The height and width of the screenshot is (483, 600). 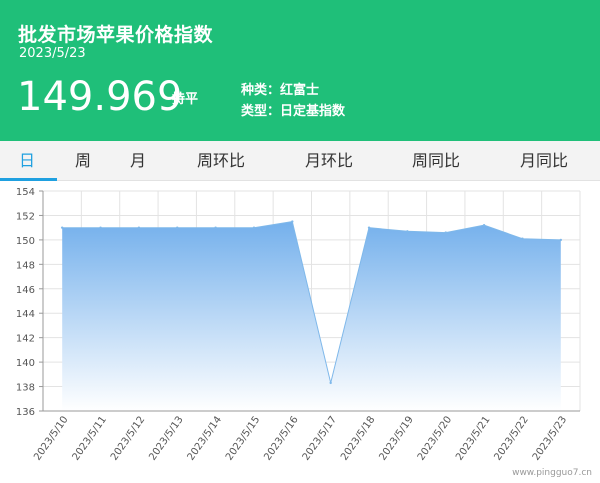 What do you see at coordinates (320, 438) in the screenshot?
I see `x-tick-label: 2023/5/17` at bounding box center [320, 438].